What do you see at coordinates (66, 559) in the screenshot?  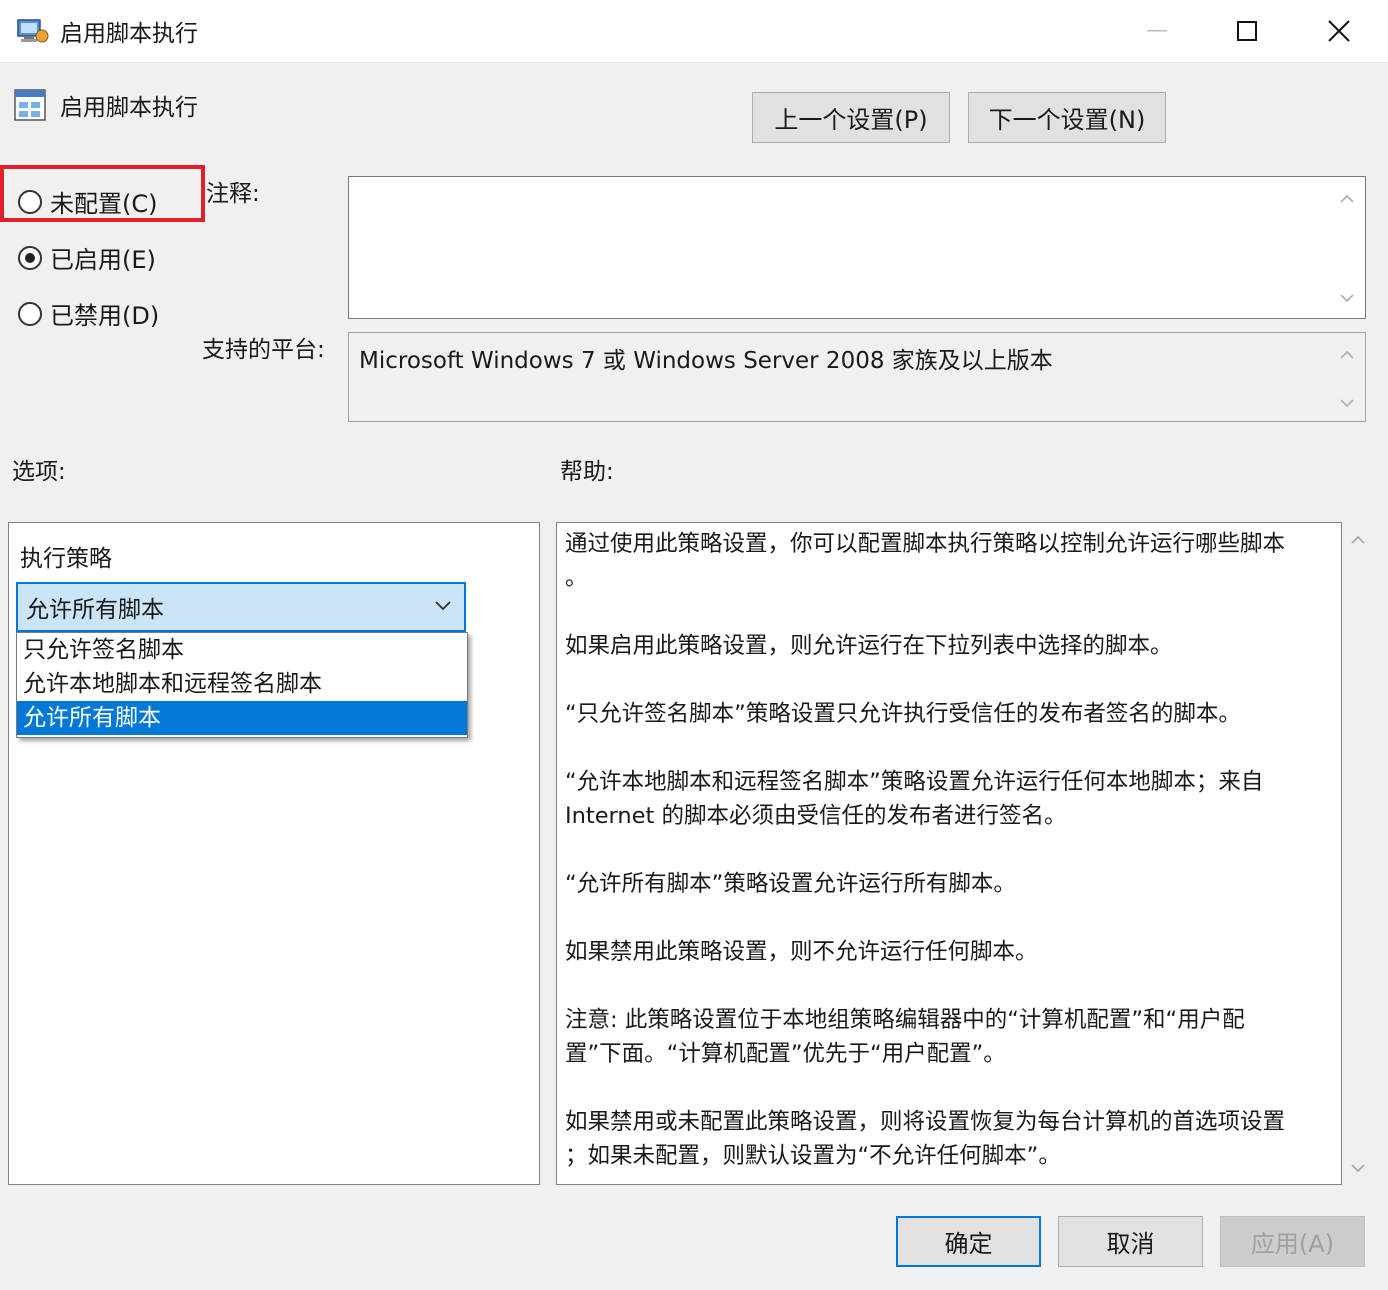 I see `execution-policy-label: 执行策略` at bounding box center [66, 559].